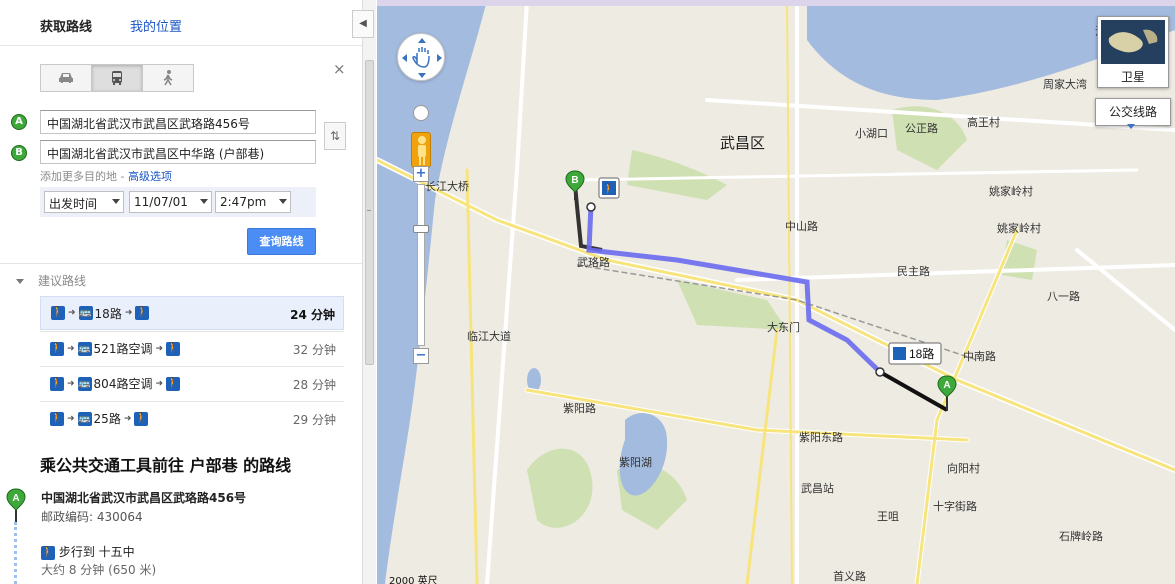  What do you see at coordinates (593, 262) in the screenshot?
I see `map-place: 武珞路` at bounding box center [593, 262].